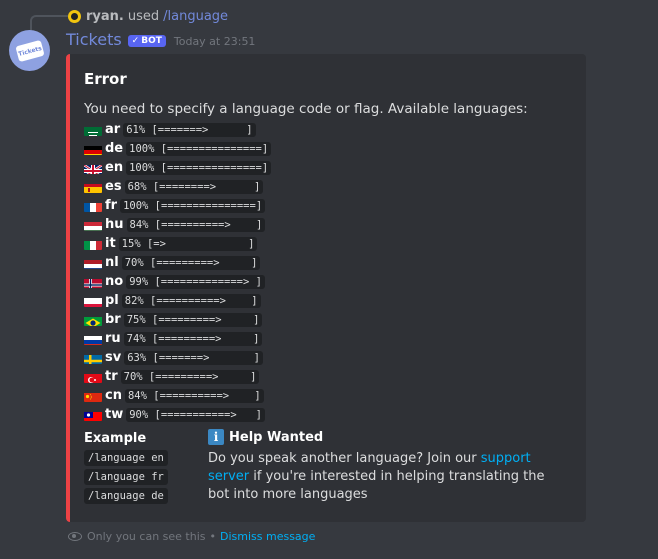 The height and width of the screenshot is (559, 658). Describe the element at coordinates (93, 244) in the screenshot. I see `flag-it-icon` at that location.